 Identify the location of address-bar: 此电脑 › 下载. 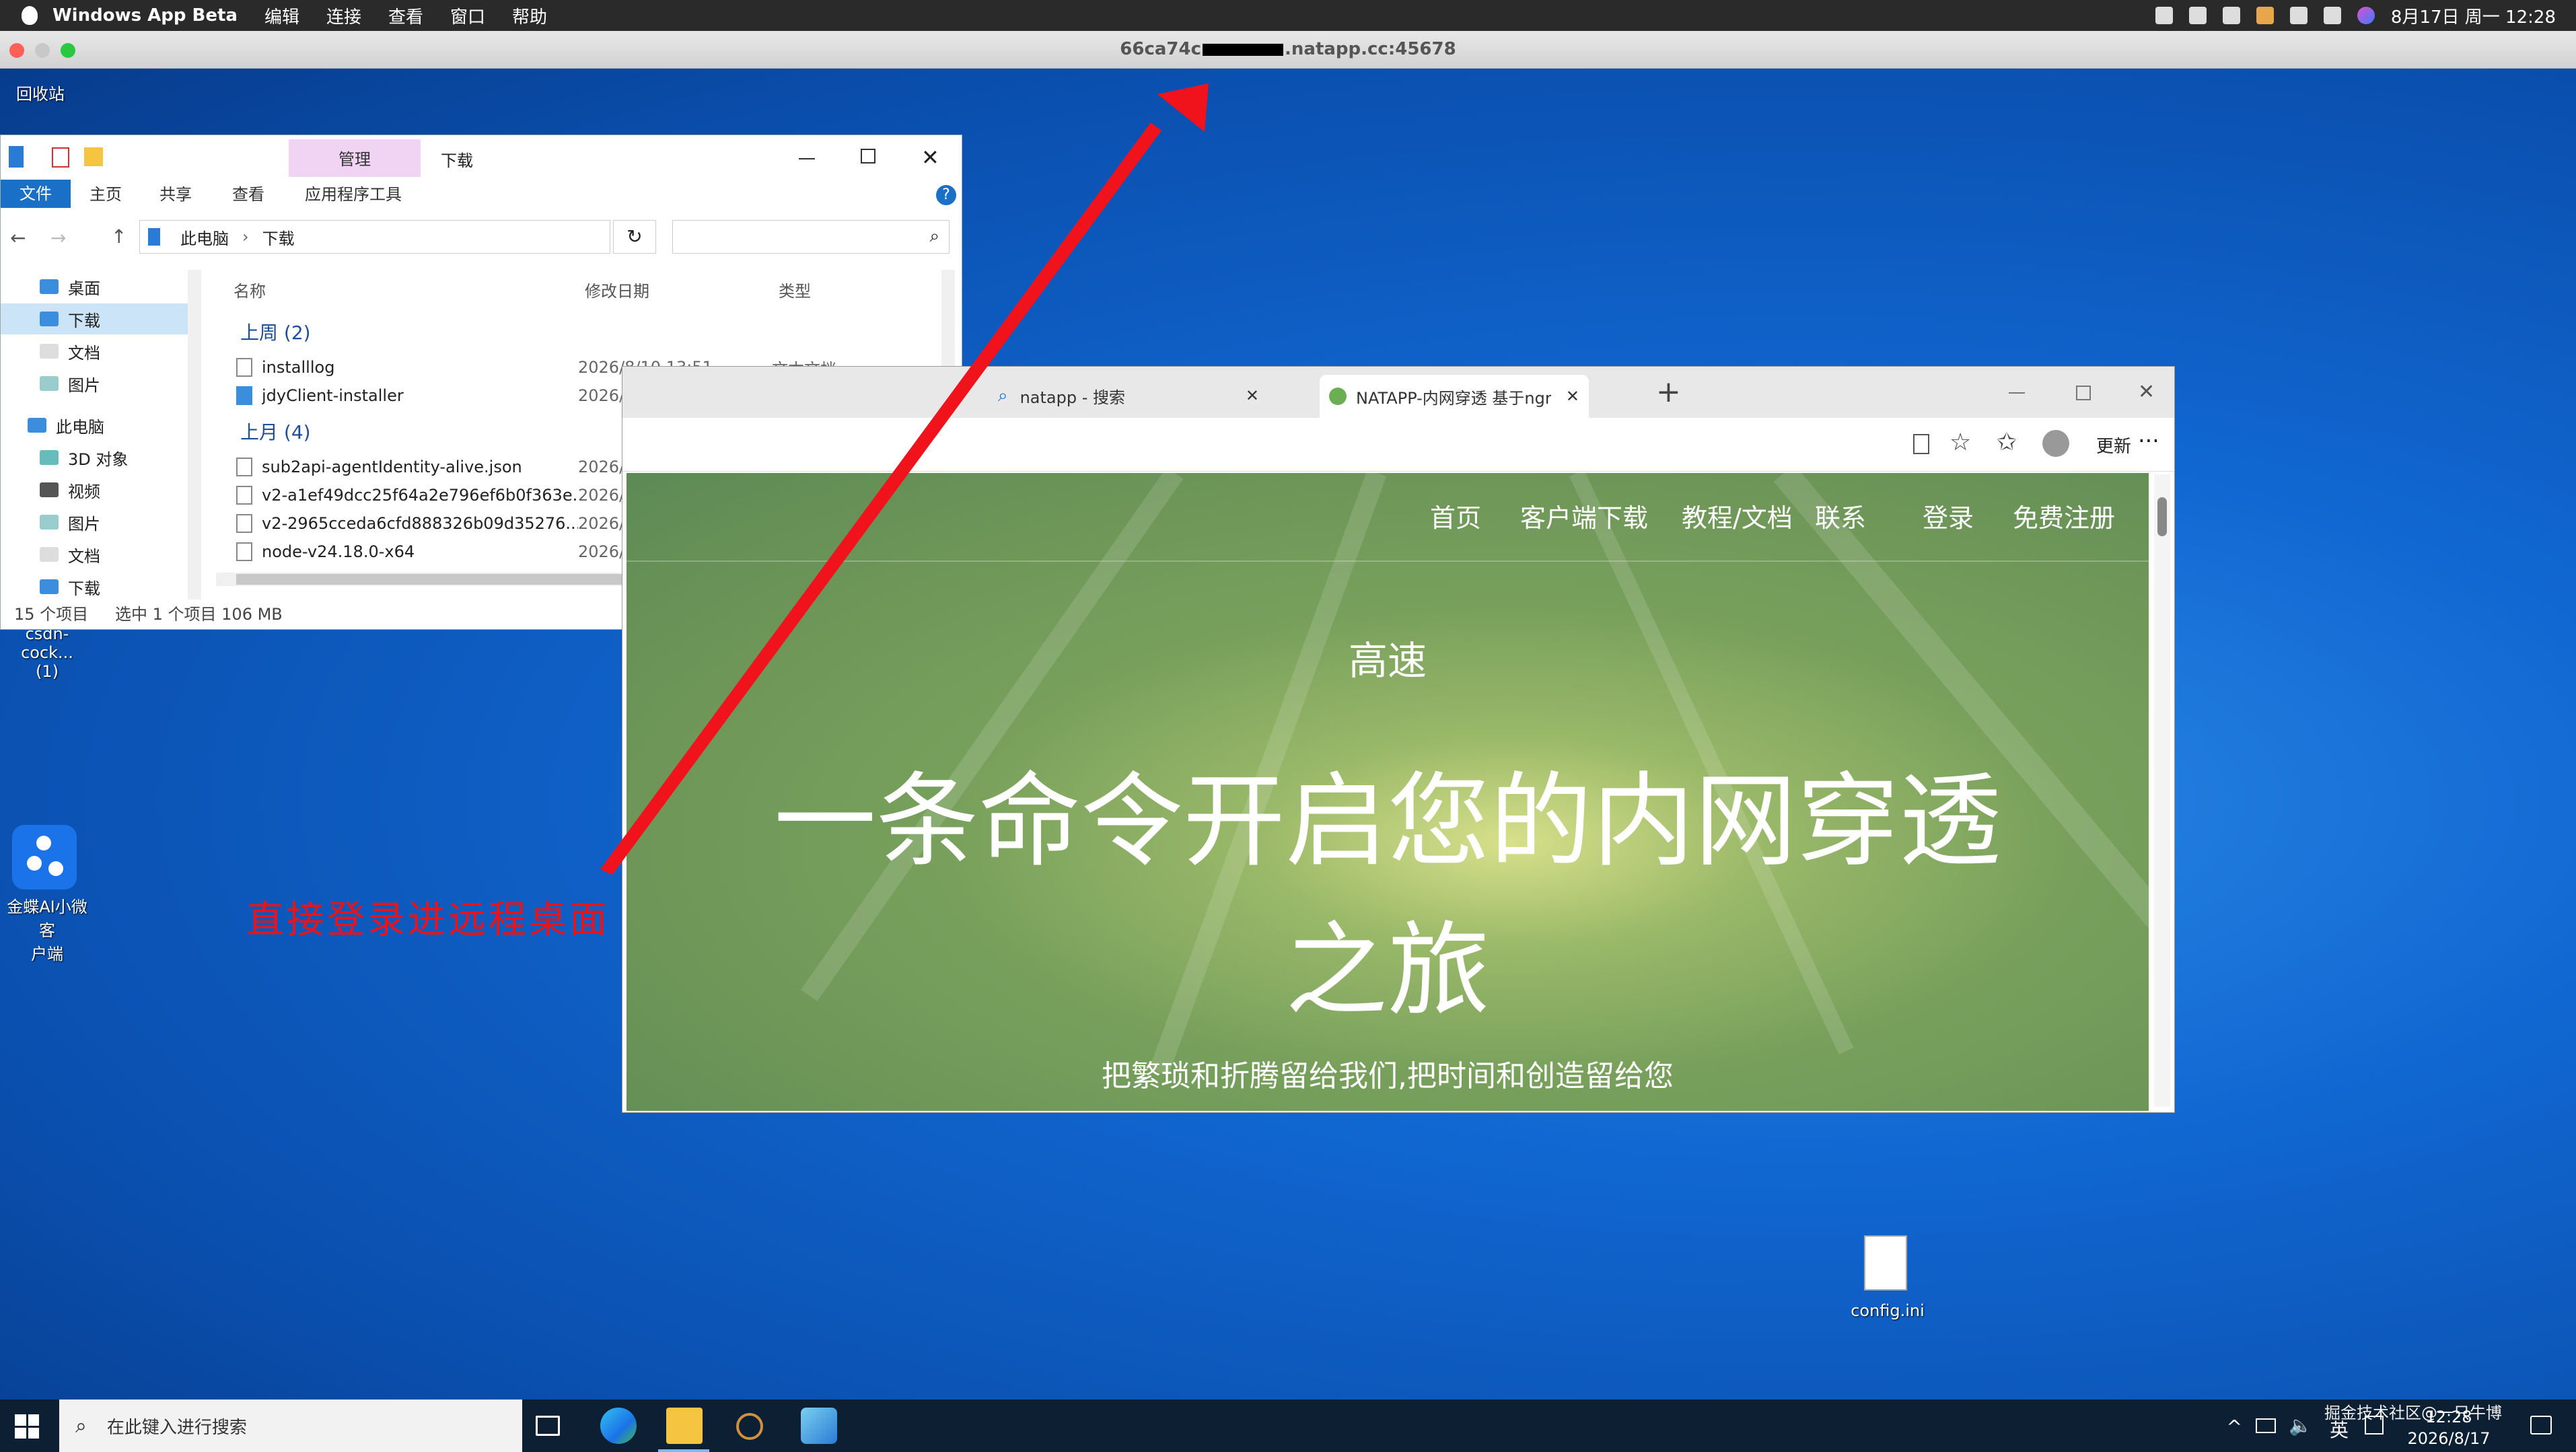
(374, 237).